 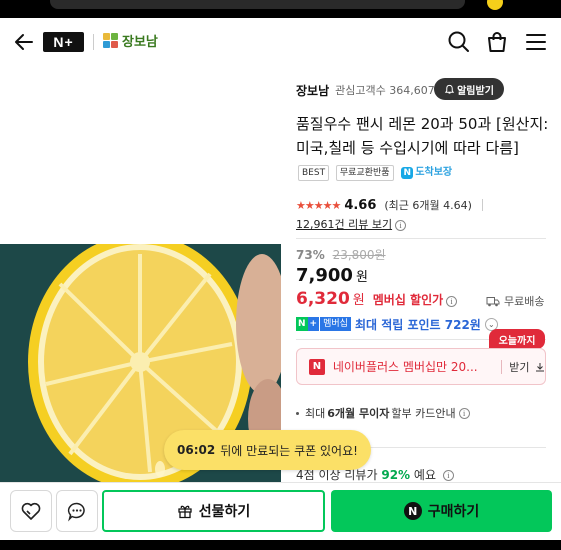 What do you see at coordinates (302, 324) in the screenshot?
I see `badge-n: N` at bounding box center [302, 324].